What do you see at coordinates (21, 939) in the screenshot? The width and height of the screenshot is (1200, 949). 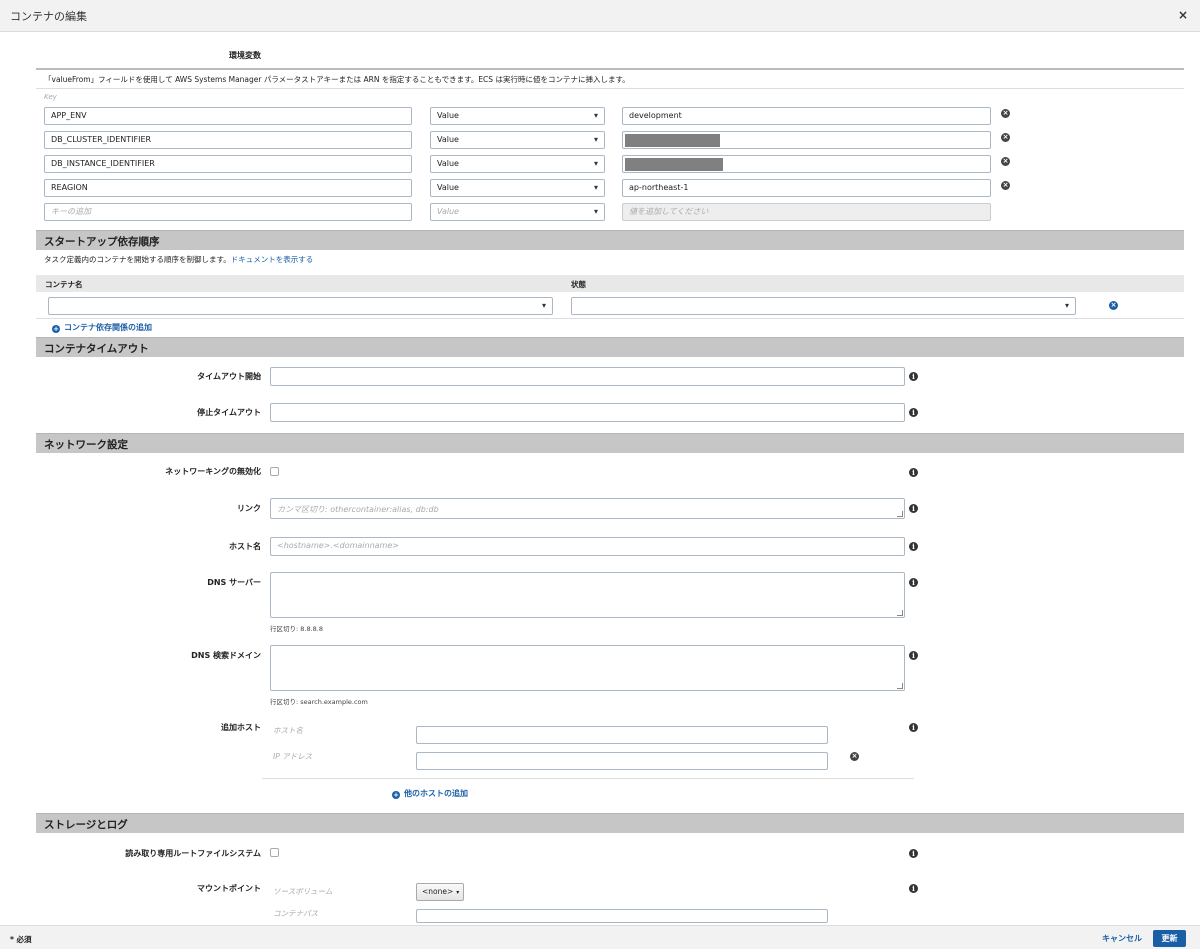 I see `required-note: * 必須` at bounding box center [21, 939].